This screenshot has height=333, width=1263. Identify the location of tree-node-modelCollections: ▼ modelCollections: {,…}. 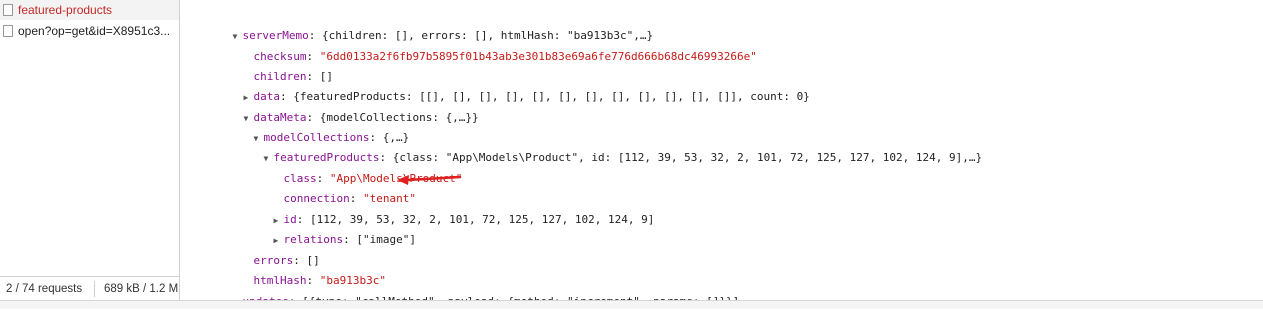
(318, 126).